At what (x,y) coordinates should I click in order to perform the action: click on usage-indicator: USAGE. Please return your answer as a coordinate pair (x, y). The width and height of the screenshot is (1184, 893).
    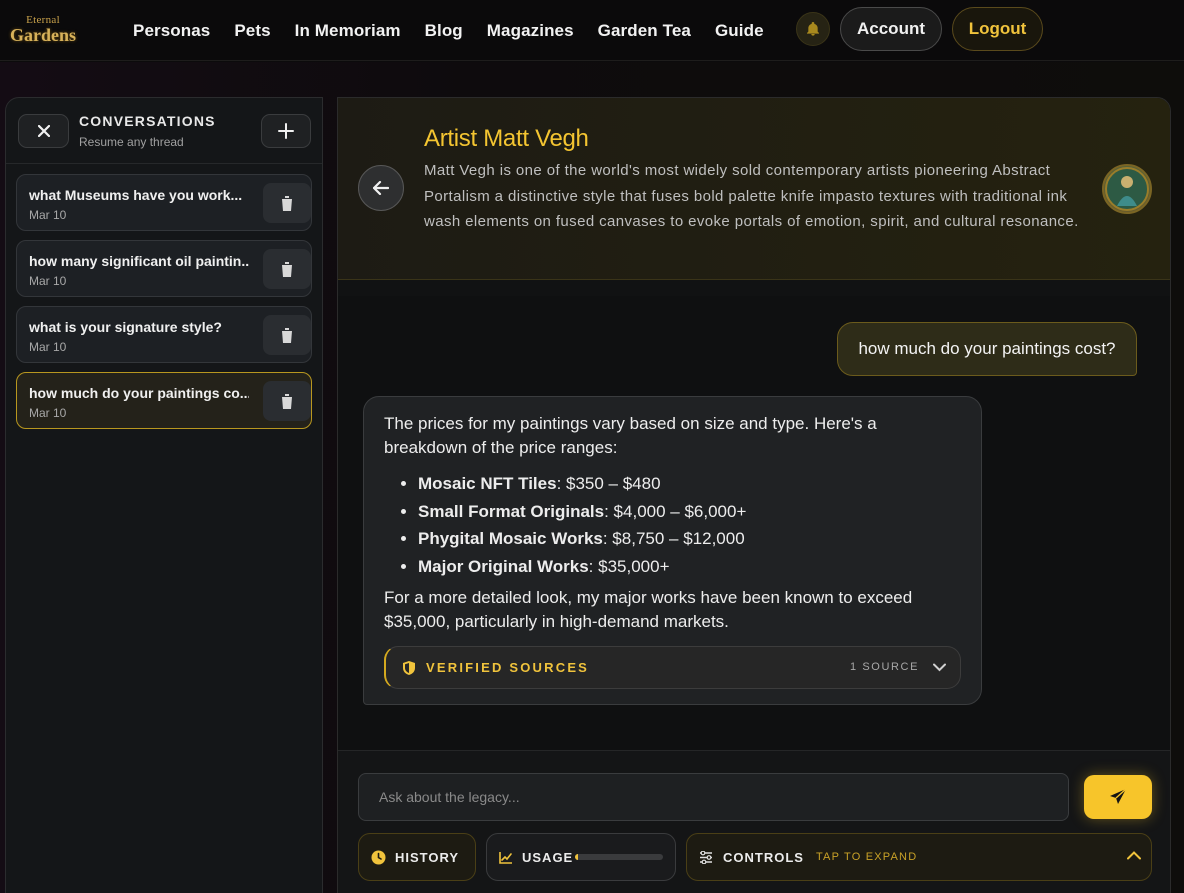
    Looking at the image, I should click on (581, 857).